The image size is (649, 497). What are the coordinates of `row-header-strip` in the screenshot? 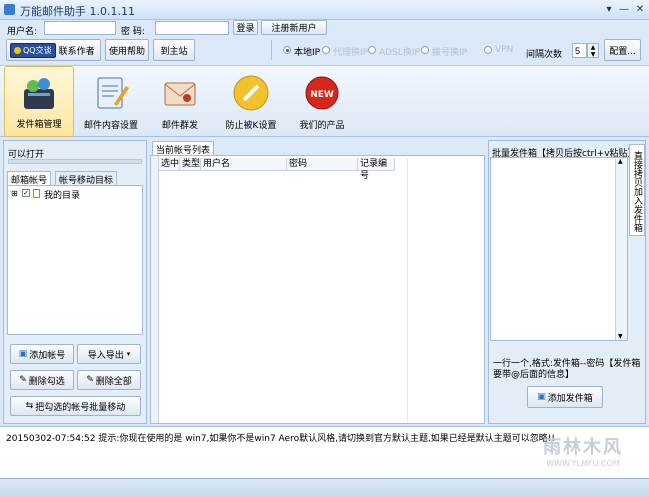 It's located at (155, 289).